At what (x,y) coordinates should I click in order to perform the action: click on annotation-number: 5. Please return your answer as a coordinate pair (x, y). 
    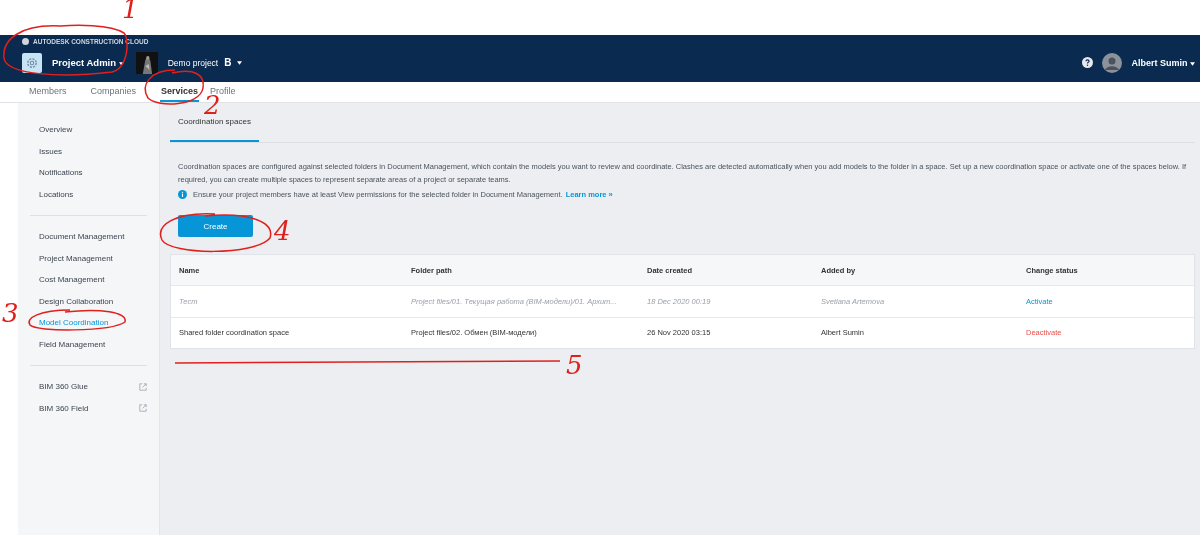
    Looking at the image, I should click on (574, 365).